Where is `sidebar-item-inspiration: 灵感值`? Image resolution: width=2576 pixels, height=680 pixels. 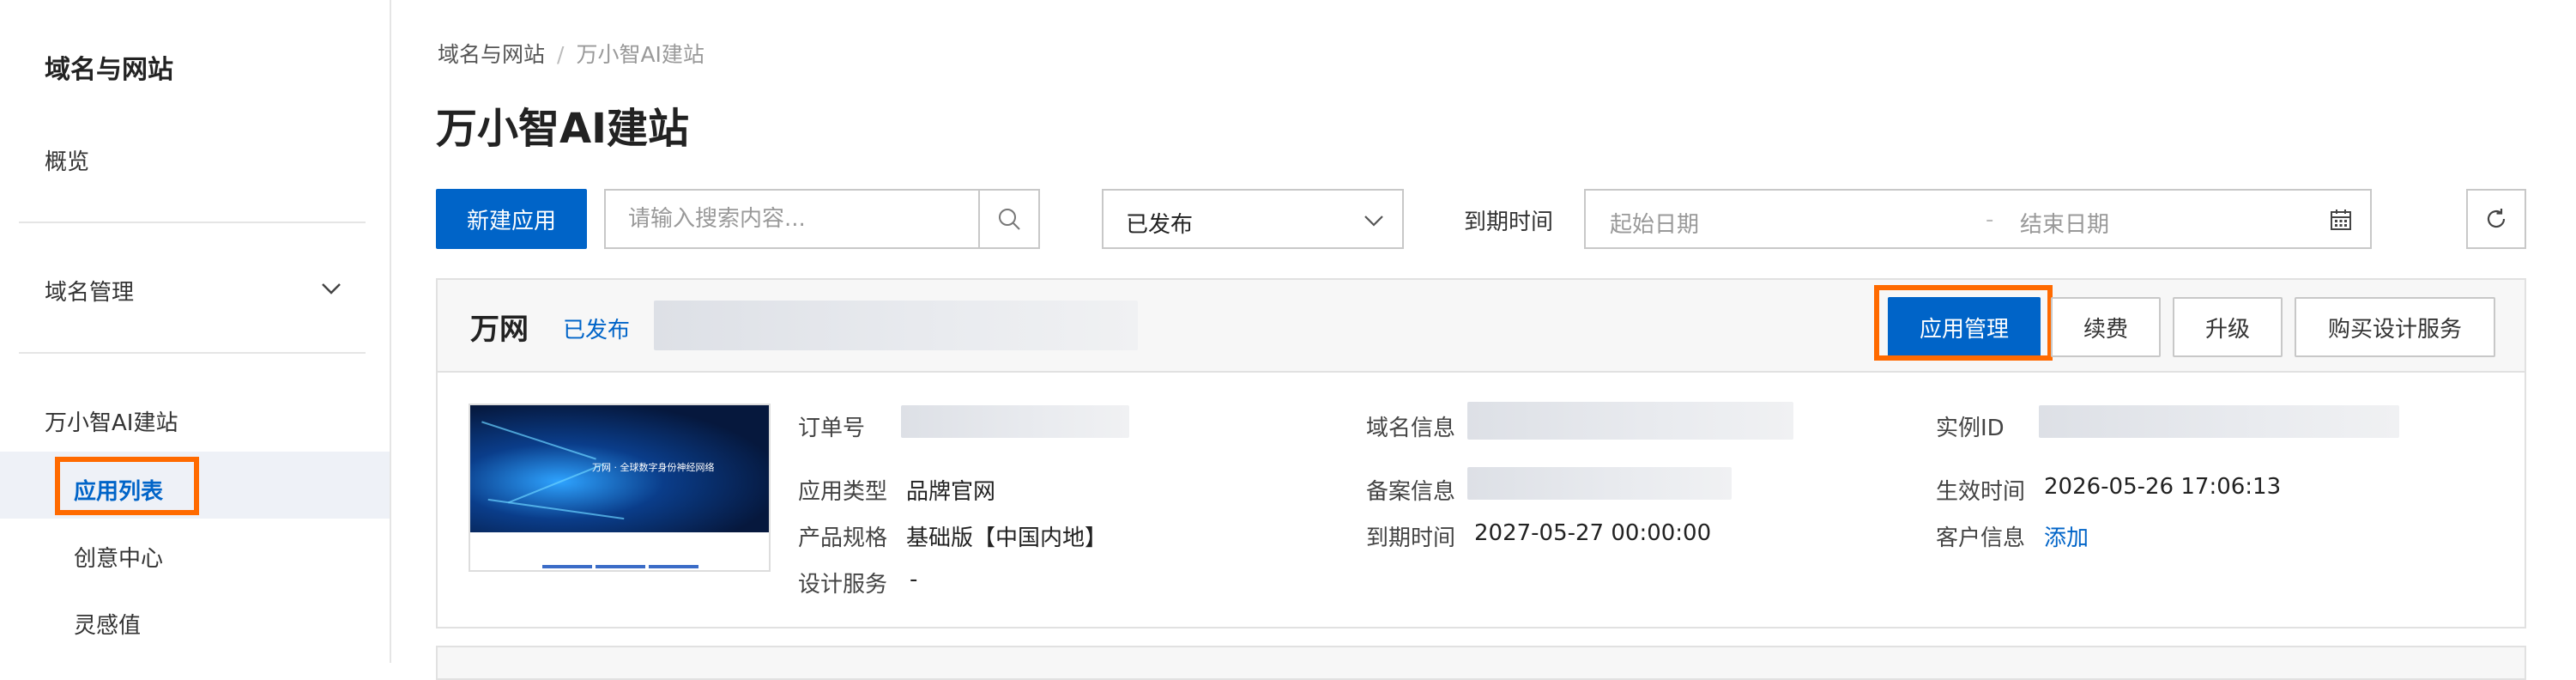
sidebar-item-inspiration: 灵感值 is located at coordinates (107, 624).